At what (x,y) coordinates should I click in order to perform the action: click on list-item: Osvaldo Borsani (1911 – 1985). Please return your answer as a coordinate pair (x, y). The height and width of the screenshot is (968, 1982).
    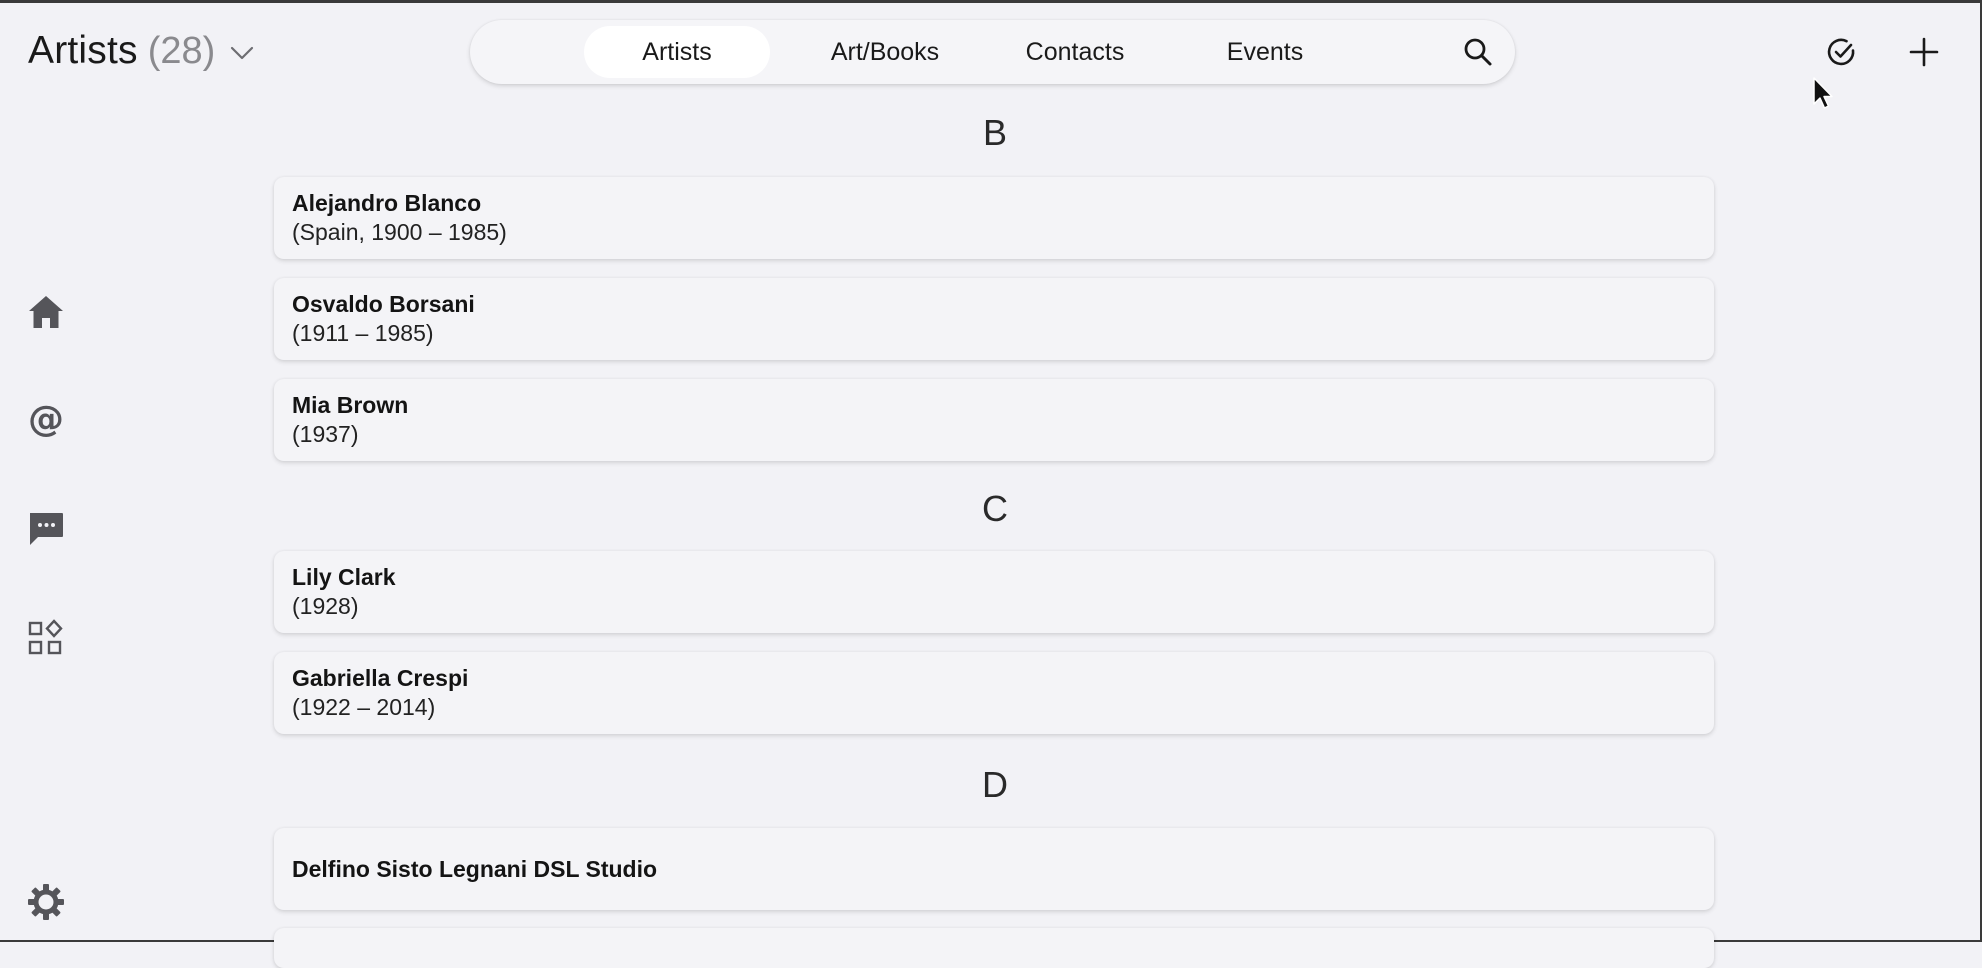
    Looking at the image, I should click on (994, 319).